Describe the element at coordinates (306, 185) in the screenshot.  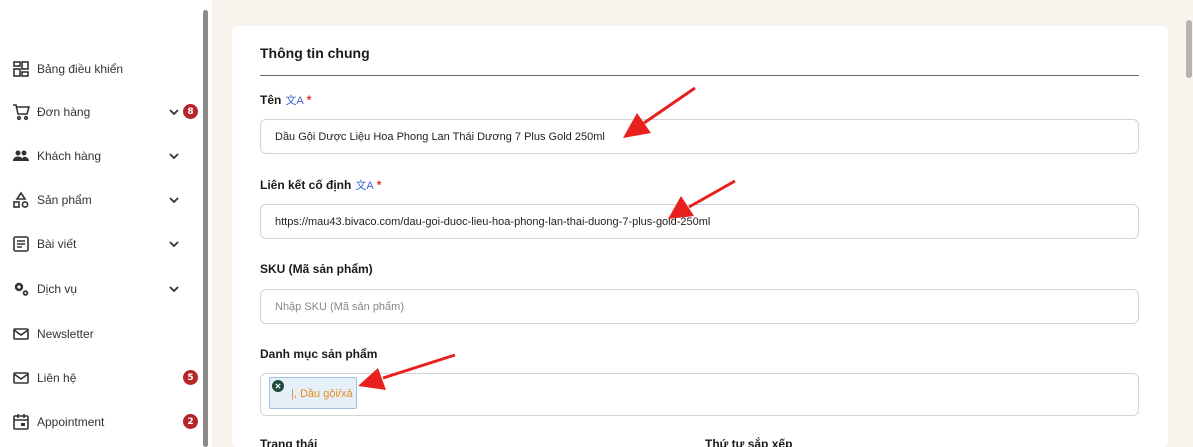
I see `slug-label-text: Liên kết cố định` at that location.